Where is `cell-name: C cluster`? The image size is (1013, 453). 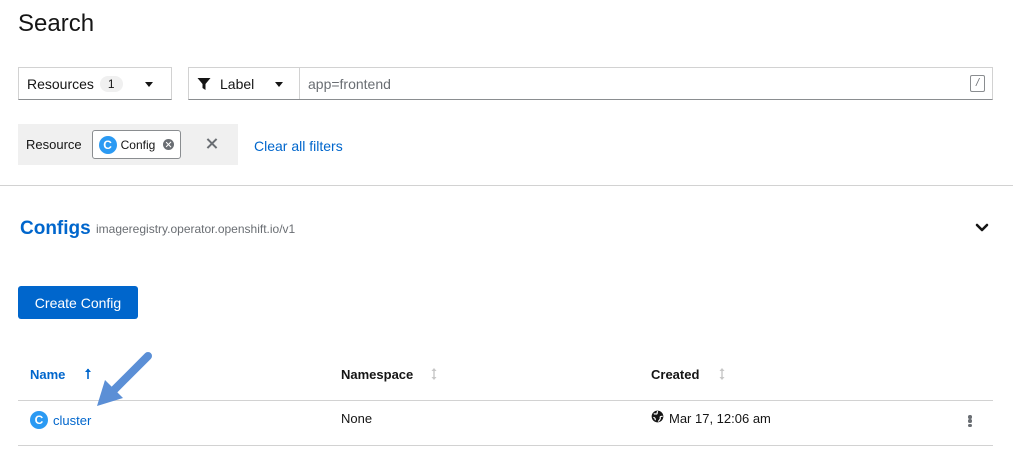
cell-name: C cluster is located at coordinates (60, 420).